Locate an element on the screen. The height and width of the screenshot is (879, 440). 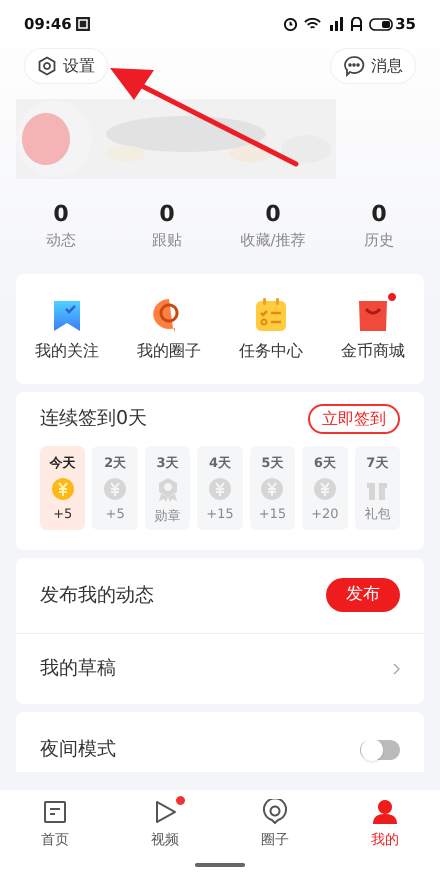
battery-level: 35 is located at coordinates (405, 24).